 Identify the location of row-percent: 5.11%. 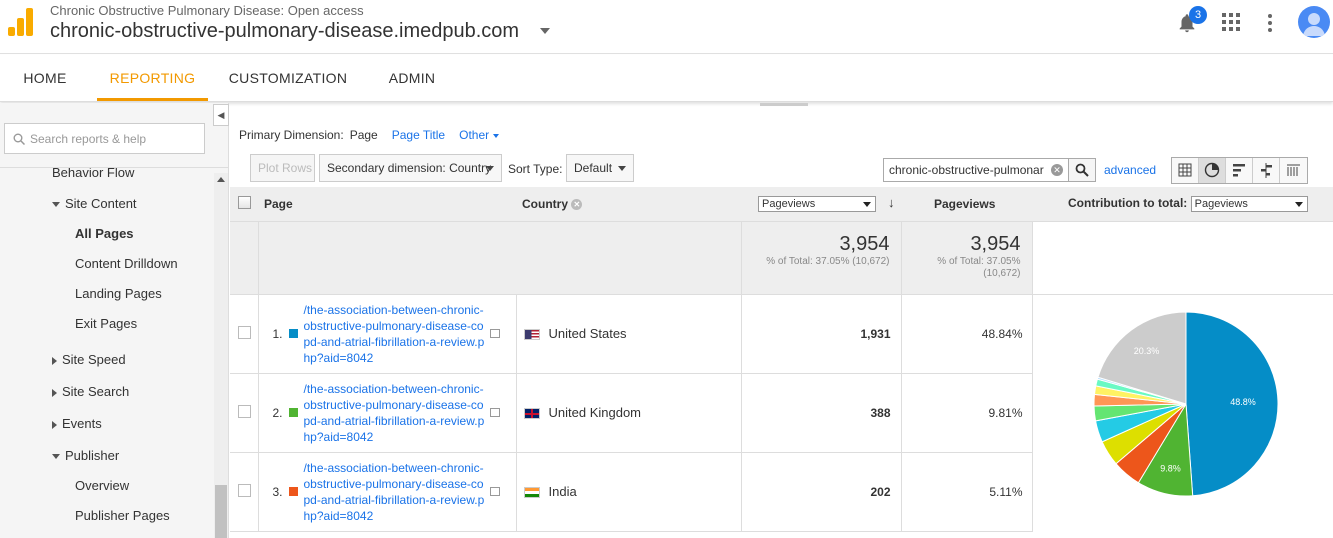
(966, 492).